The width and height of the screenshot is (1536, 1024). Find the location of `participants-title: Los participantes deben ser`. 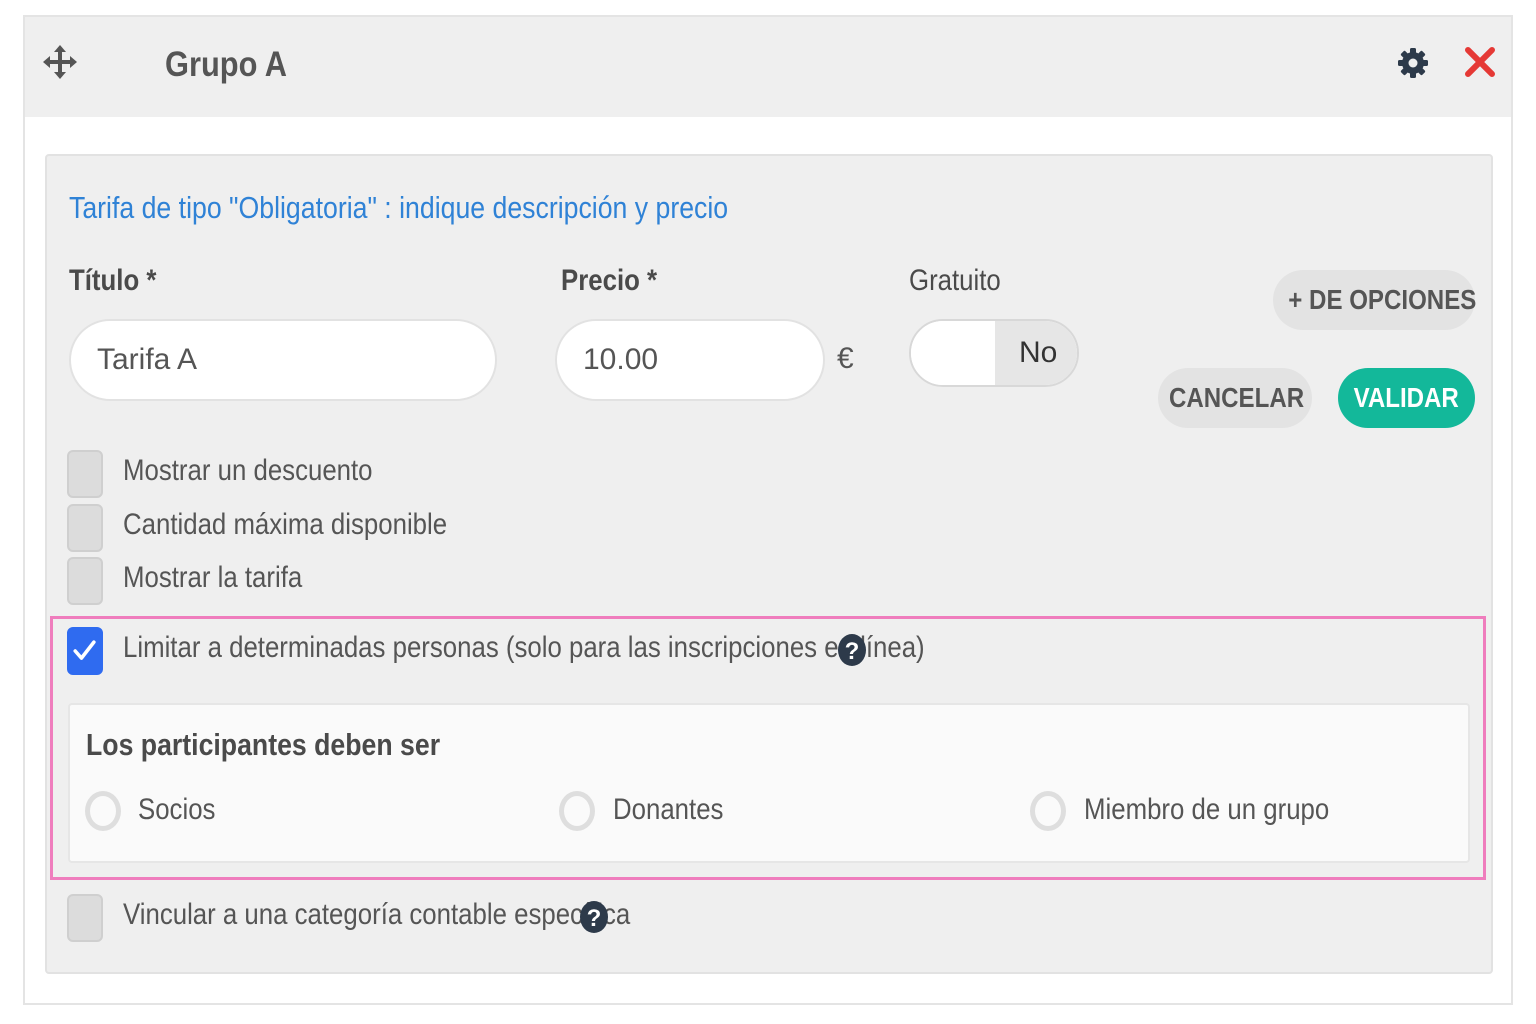

participants-title: Los participantes deben ser is located at coordinates (263, 744).